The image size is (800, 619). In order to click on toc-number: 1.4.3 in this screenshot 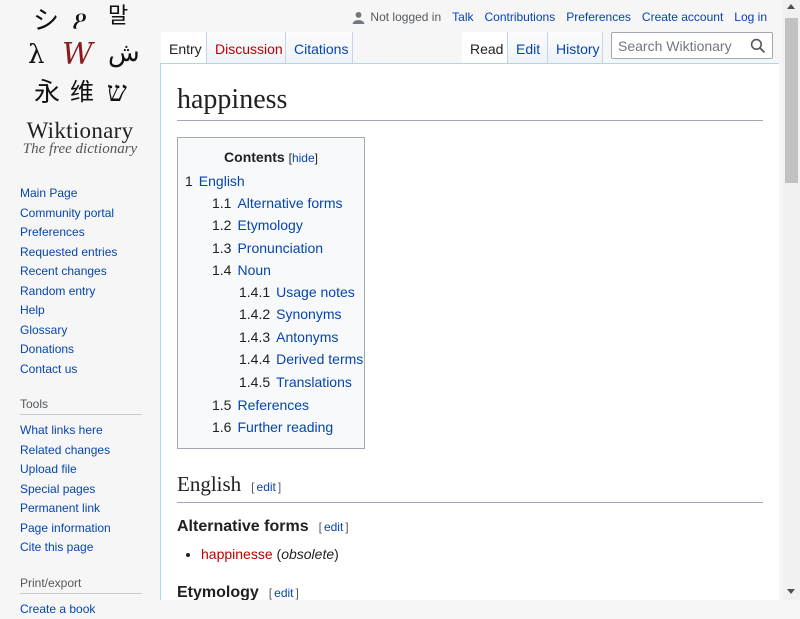, I will do `click(254, 337)`.